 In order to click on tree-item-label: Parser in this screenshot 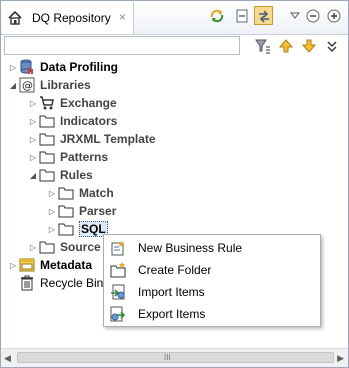, I will do `click(98, 211)`.